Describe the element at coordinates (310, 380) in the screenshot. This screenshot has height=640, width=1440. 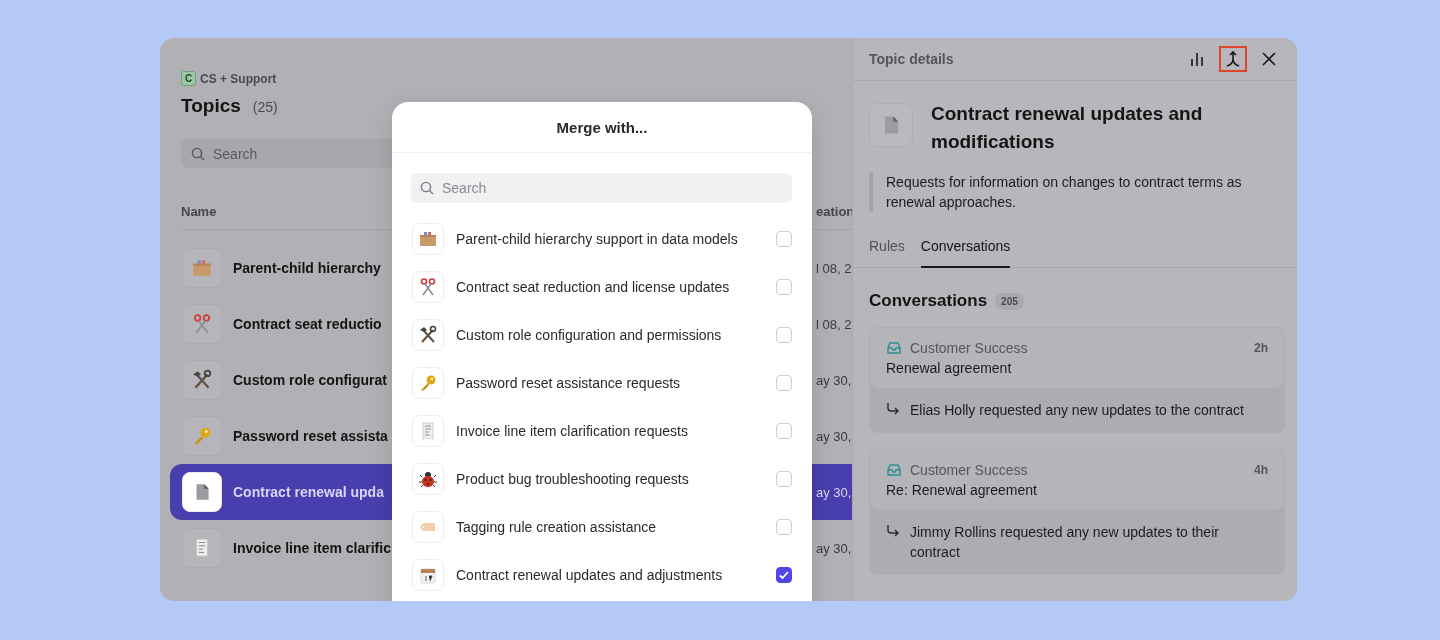
I see `topic-name: Custom role configurat` at that location.